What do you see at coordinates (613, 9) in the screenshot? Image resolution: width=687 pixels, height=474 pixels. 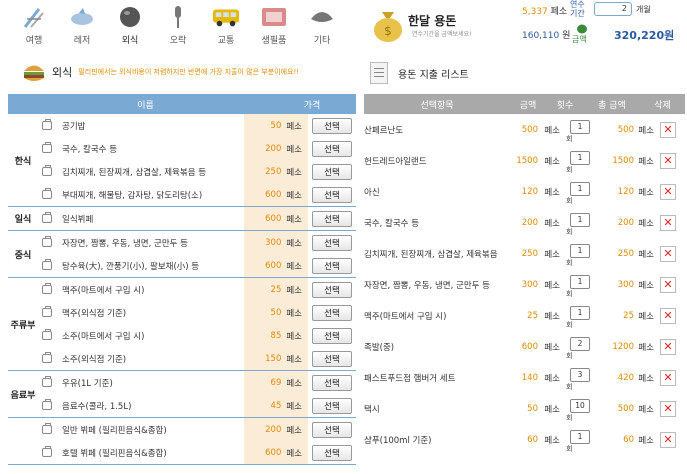 I see `period-input: 2` at bounding box center [613, 9].